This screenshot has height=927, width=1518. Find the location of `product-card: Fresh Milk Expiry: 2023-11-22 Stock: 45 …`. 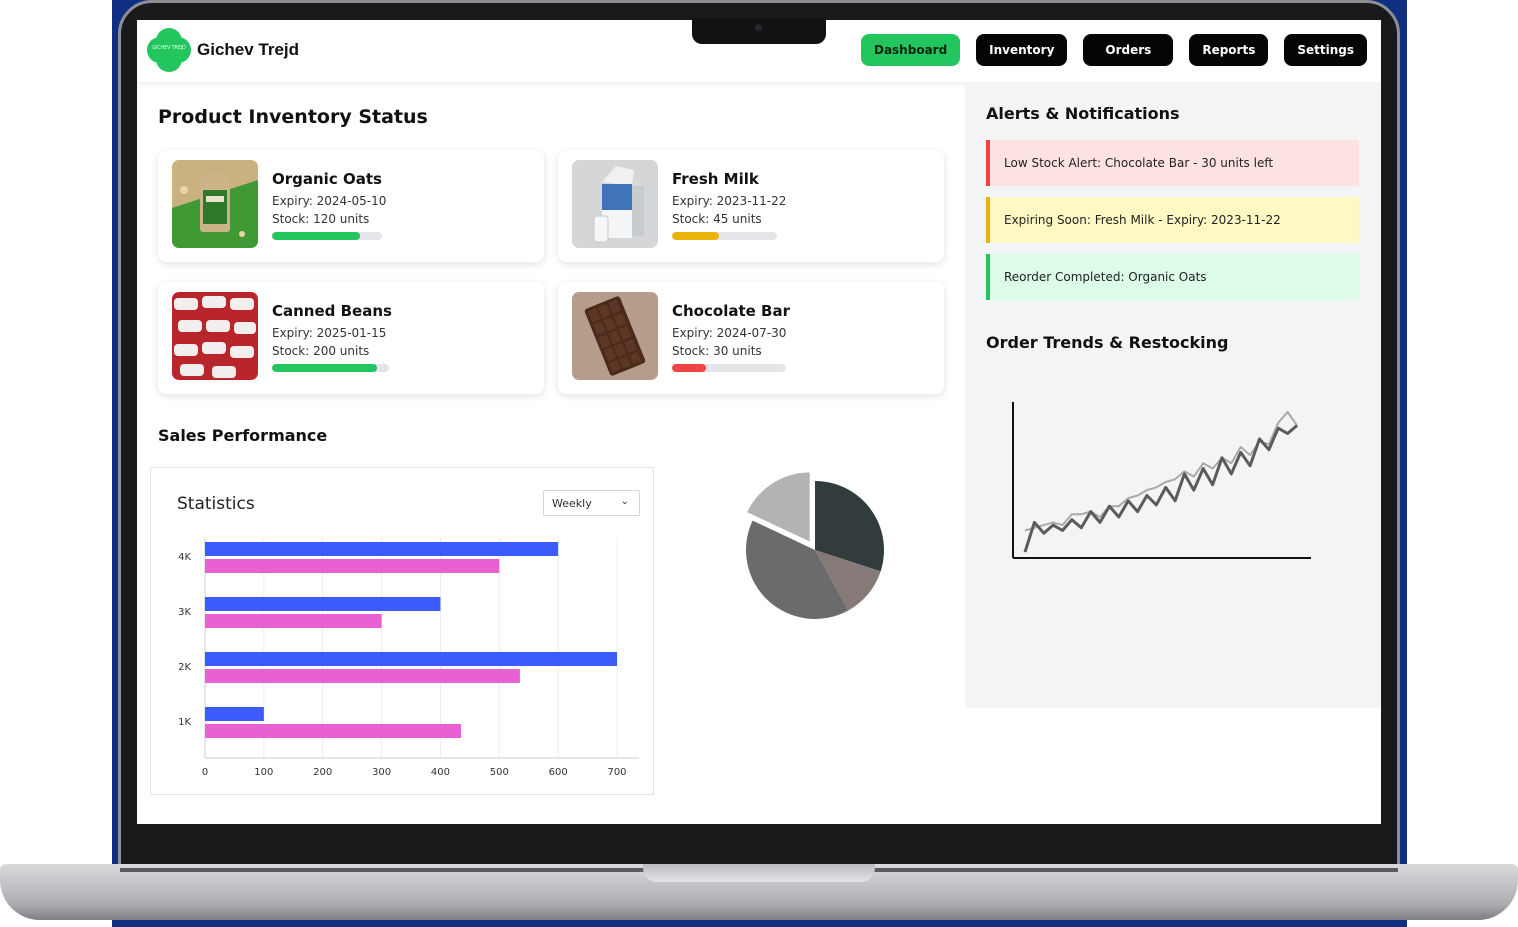

product-card: Fresh Milk Expiry: 2023-11-22 Stock: 45 … is located at coordinates (751, 206).